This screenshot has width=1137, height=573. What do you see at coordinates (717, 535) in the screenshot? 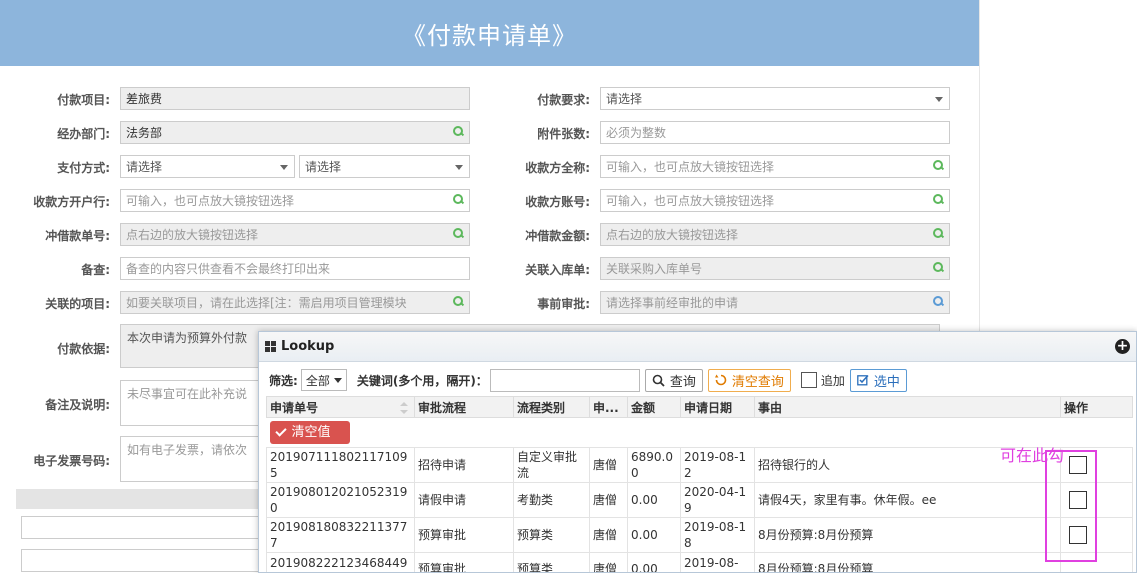
I see `cell-date: 2019-08-18` at bounding box center [717, 535].